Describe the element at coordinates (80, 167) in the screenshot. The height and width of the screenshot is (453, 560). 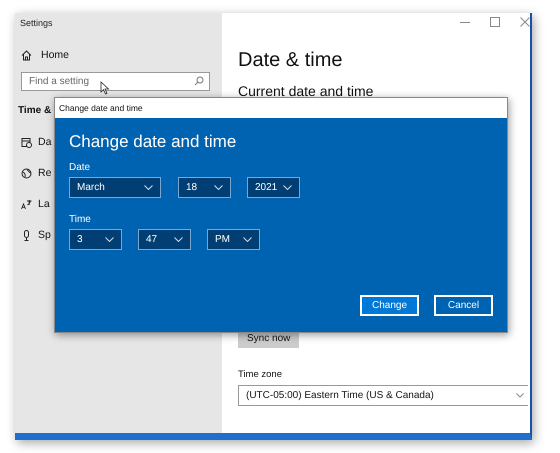
I see `field-label: Date` at that location.